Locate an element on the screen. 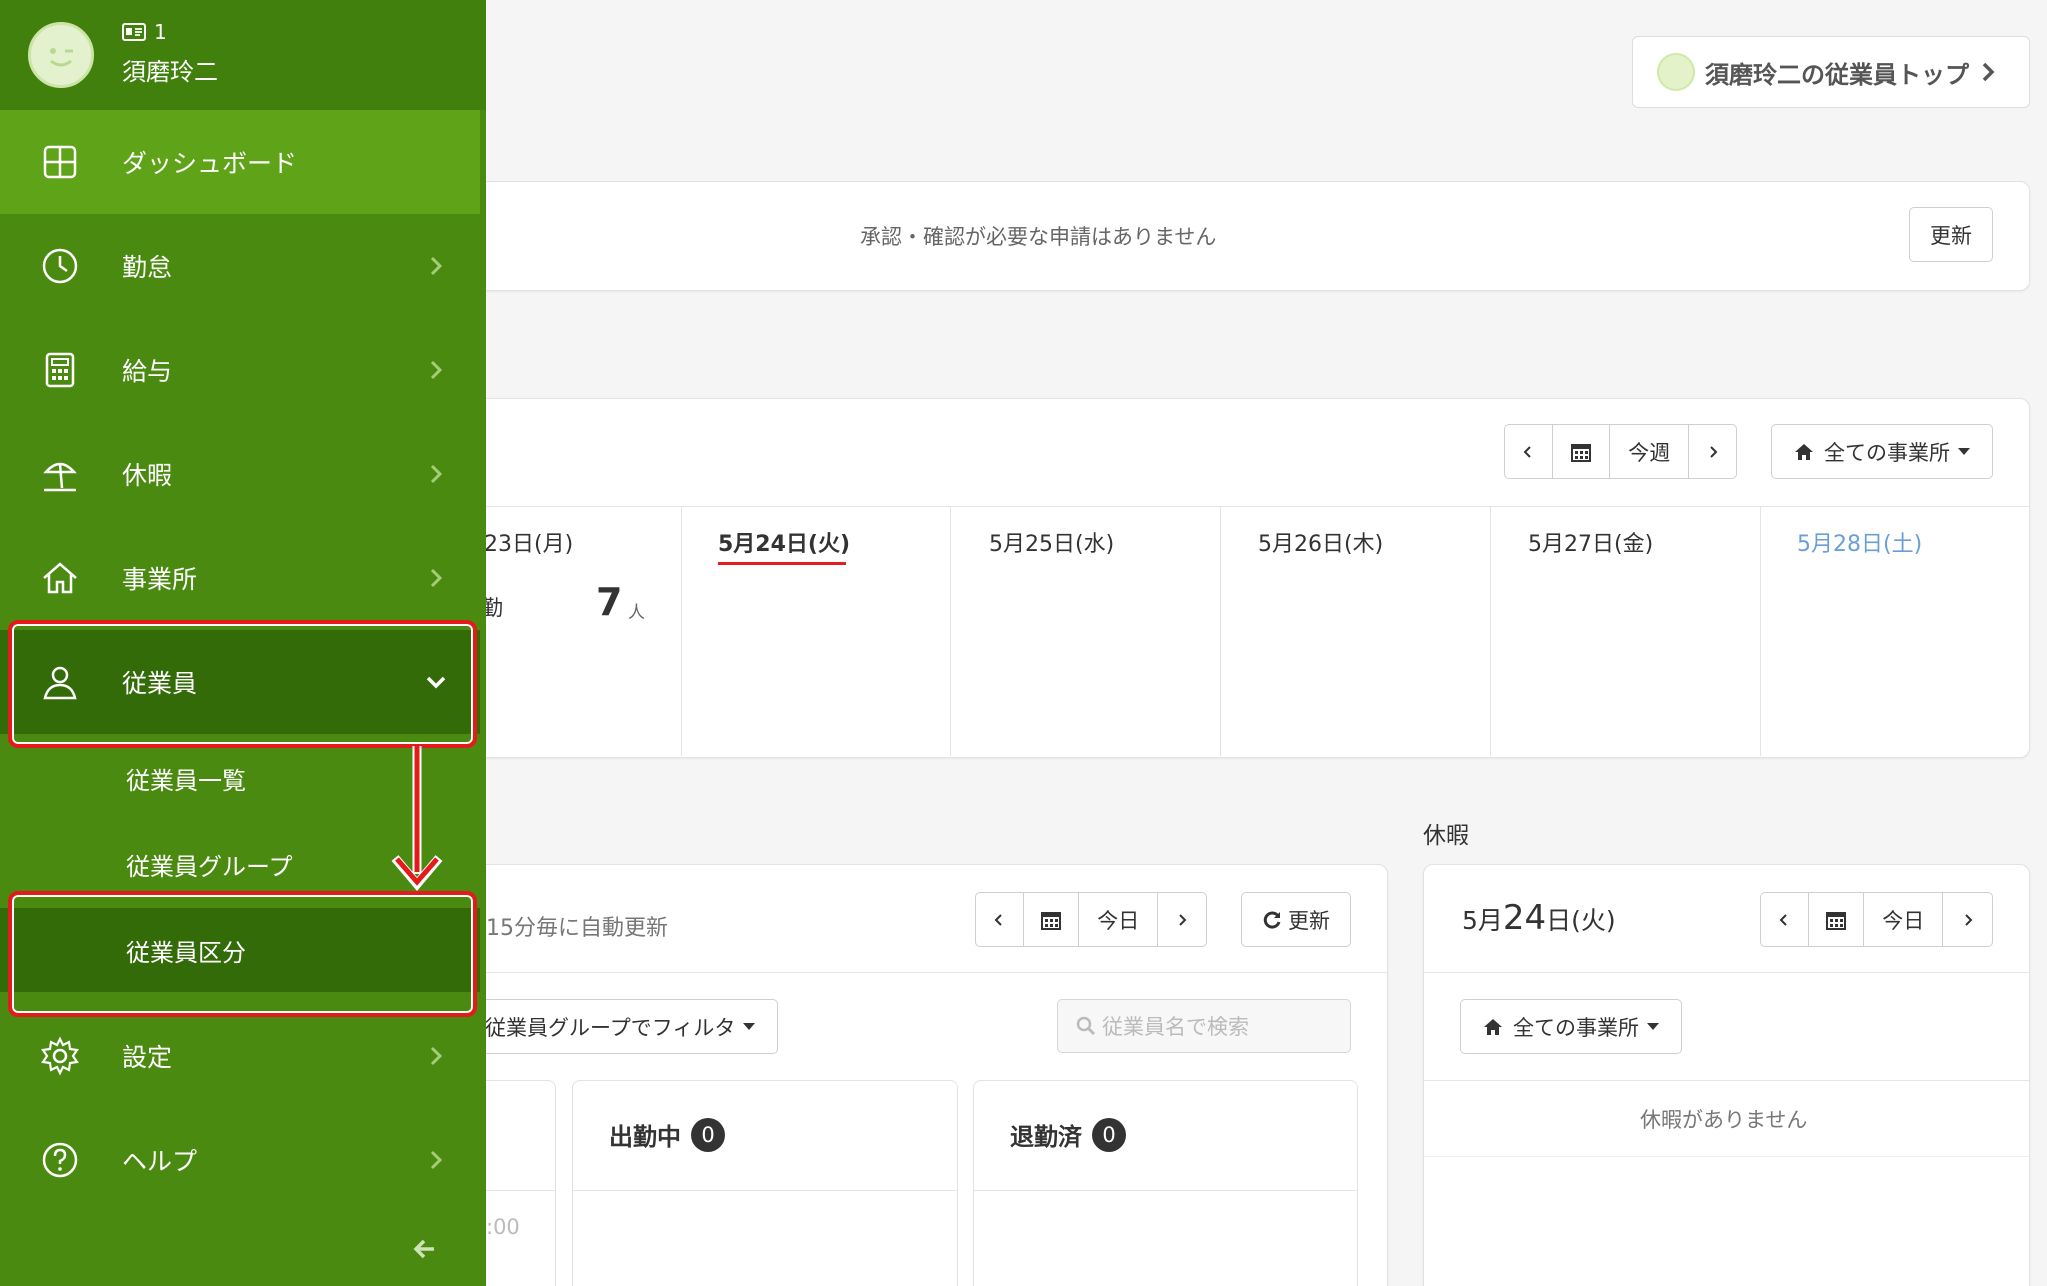  day-label-today: 5月24日(火) is located at coordinates (784, 544).